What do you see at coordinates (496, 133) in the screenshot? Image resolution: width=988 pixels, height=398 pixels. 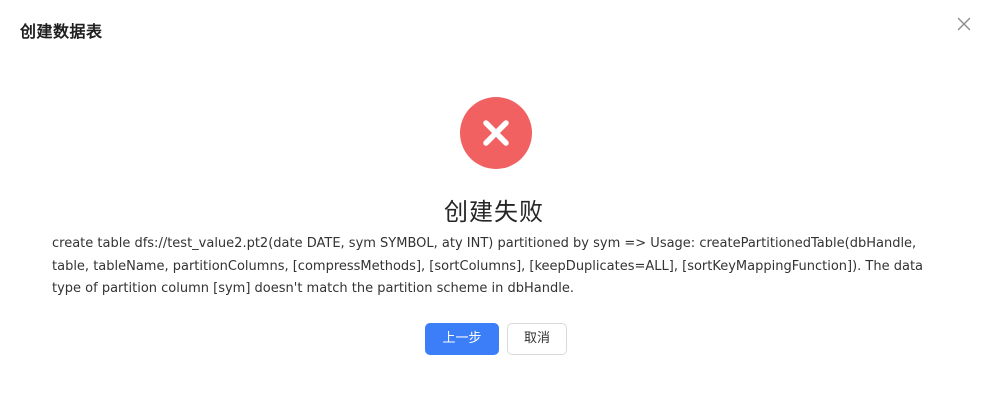 I see `error-x-icon` at bounding box center [496, 133].